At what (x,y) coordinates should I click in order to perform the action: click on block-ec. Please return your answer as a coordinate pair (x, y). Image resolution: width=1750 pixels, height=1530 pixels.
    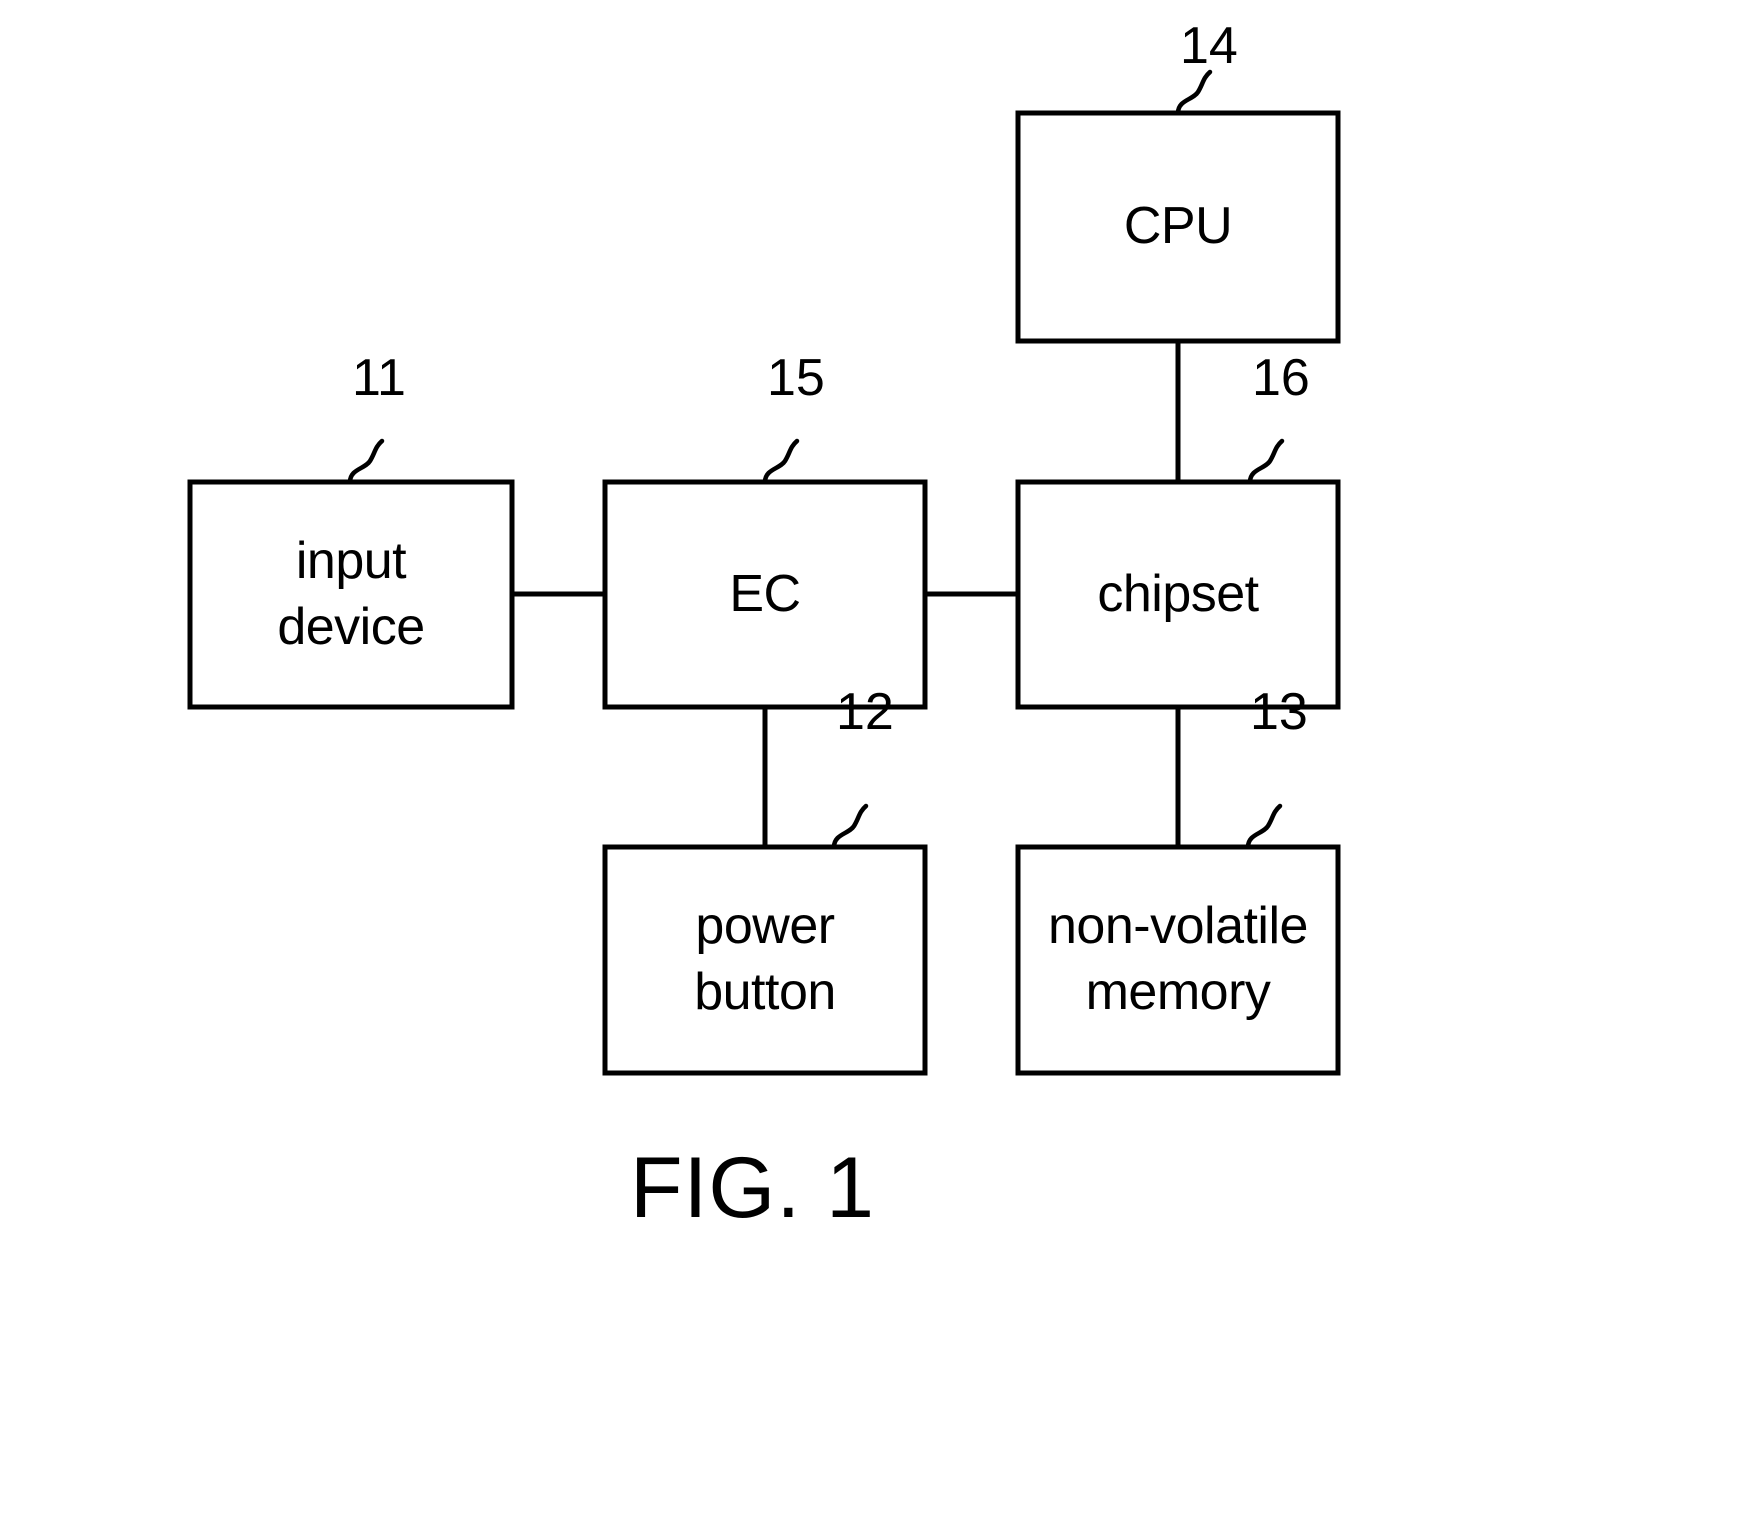
    Looking at the image, I should click on (765, 594).